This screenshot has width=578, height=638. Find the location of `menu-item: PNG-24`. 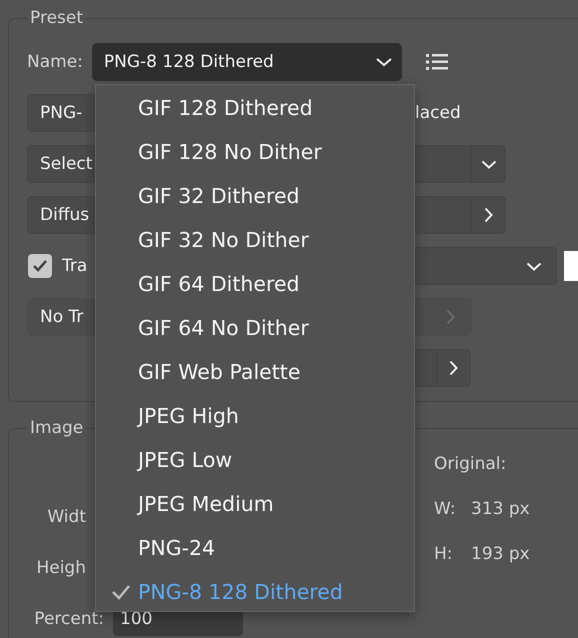

menu-item: PNG-24 is located at coordinates (255, 548).